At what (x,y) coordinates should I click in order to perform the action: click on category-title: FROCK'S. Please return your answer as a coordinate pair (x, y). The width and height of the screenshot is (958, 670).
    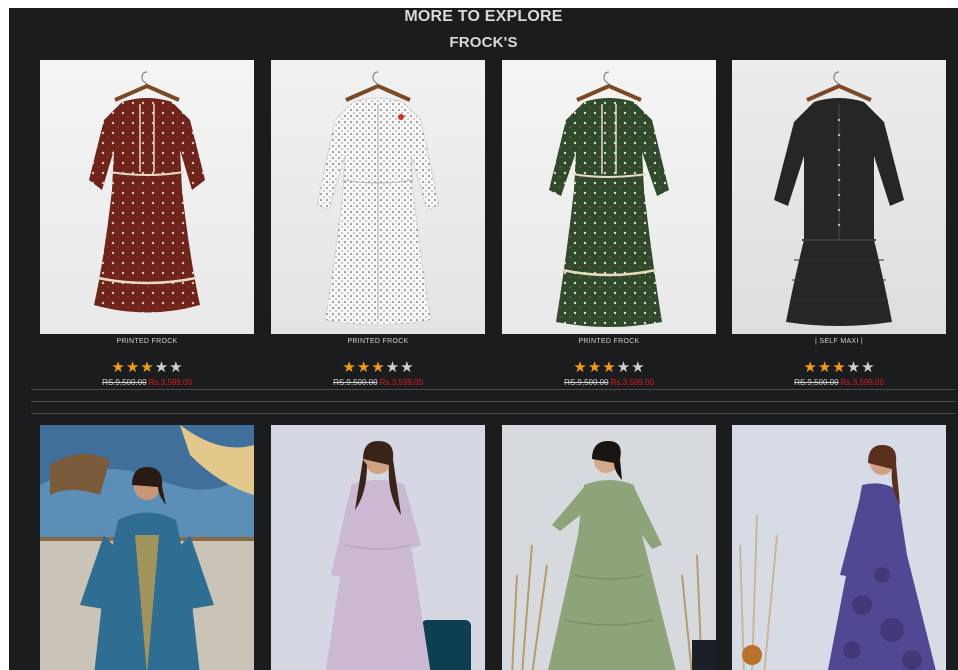
    Looking at the image, I should click on (483, 42).